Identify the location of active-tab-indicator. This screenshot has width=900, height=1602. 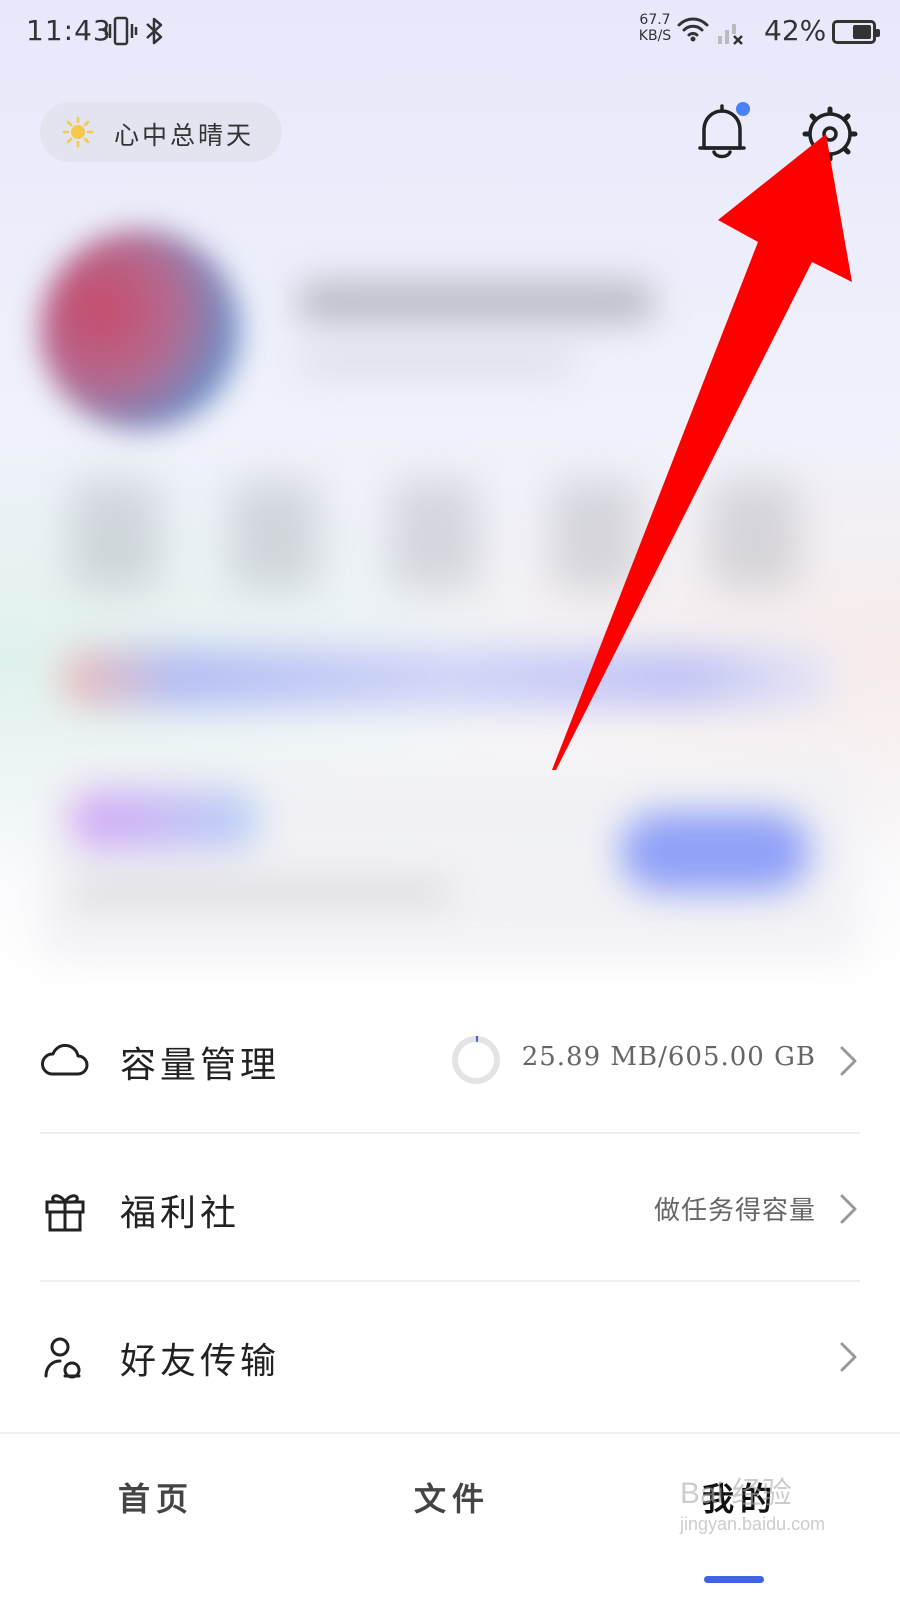
(734, 1579).